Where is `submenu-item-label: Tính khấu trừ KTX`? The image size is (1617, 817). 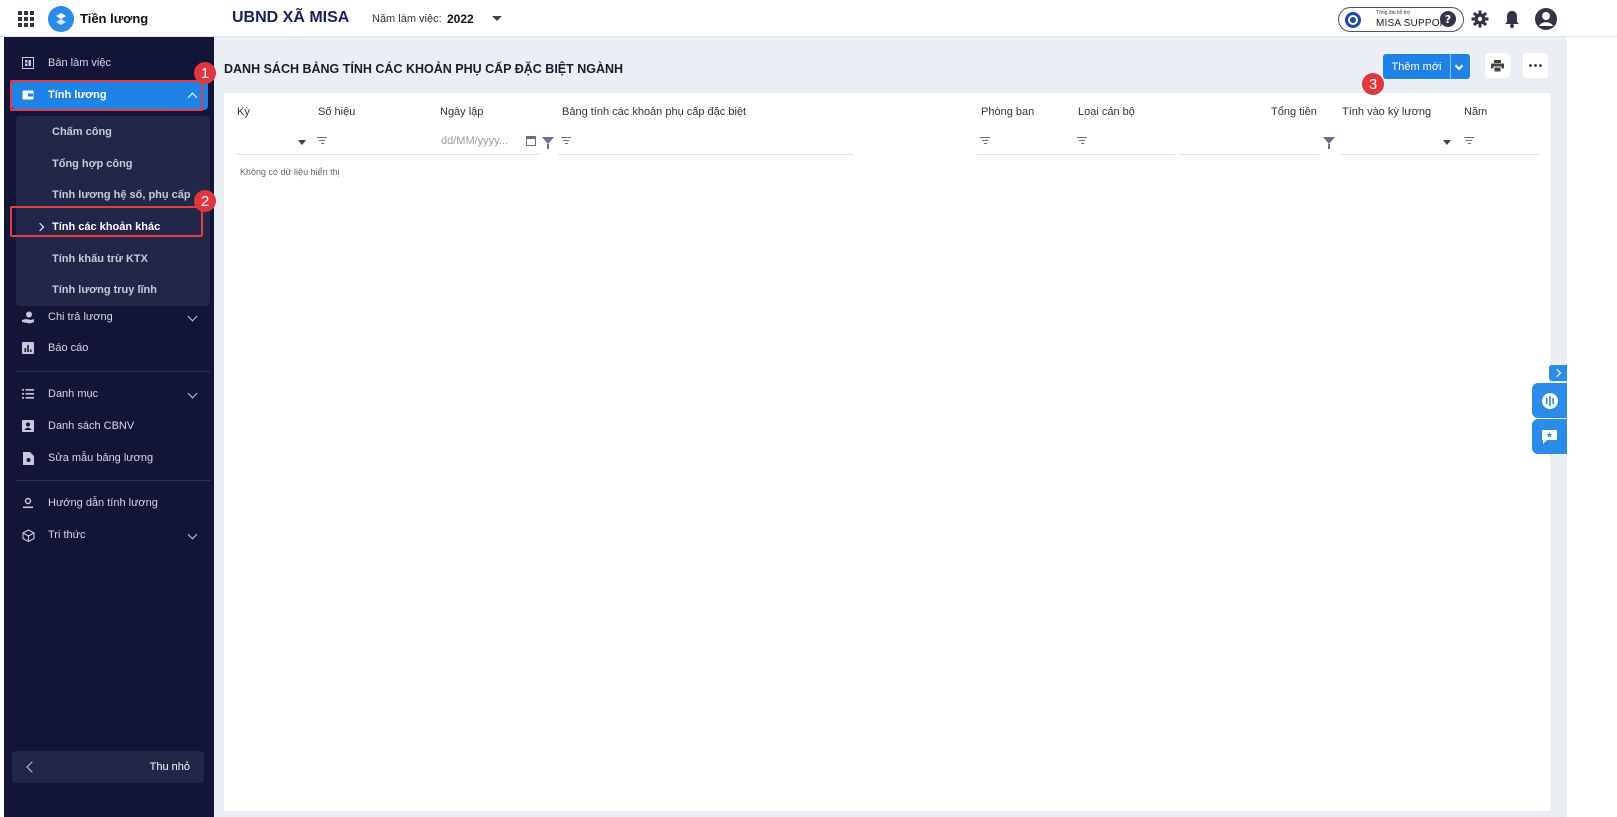
submenu-item-label: Tính khấu trừ KTX is located at coordinates (100, 259).